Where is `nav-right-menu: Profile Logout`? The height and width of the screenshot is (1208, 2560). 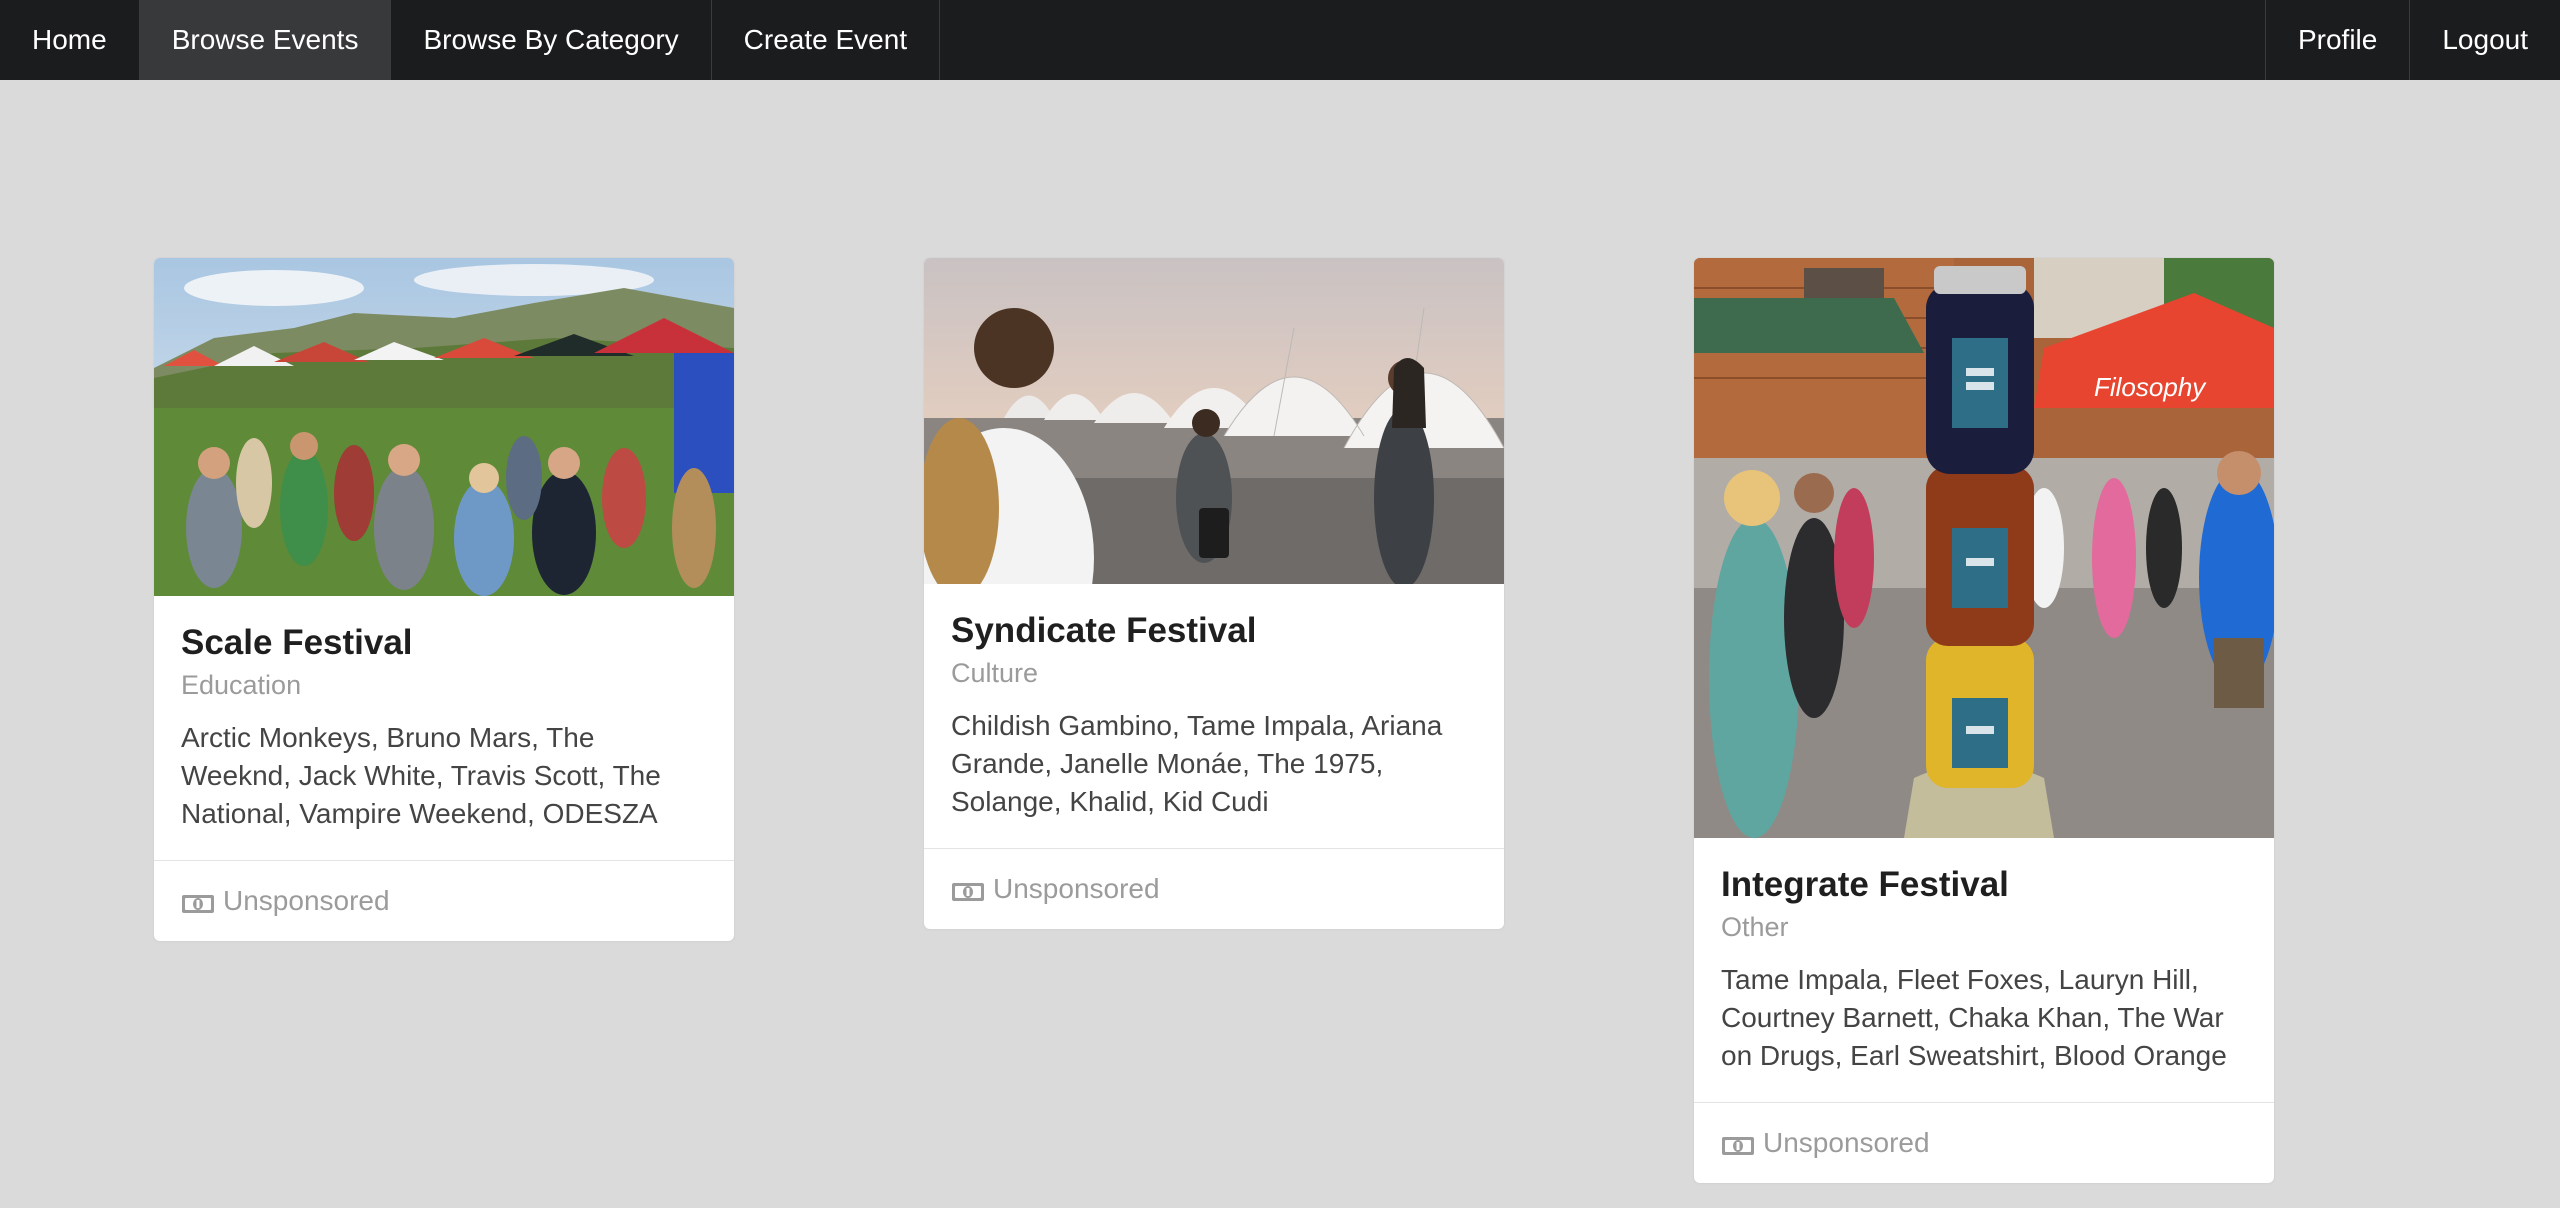
nav-right-menu: Profile Logout is located at coordinates (2412, 40).